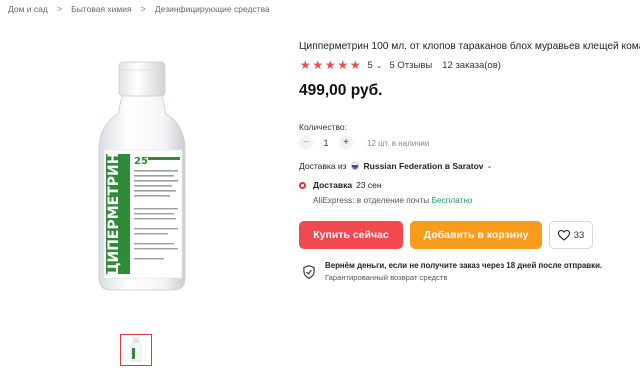  Describe the element at coordinates (571, 235) in the screenshot. I see `wishlist-button: 33` at that location.